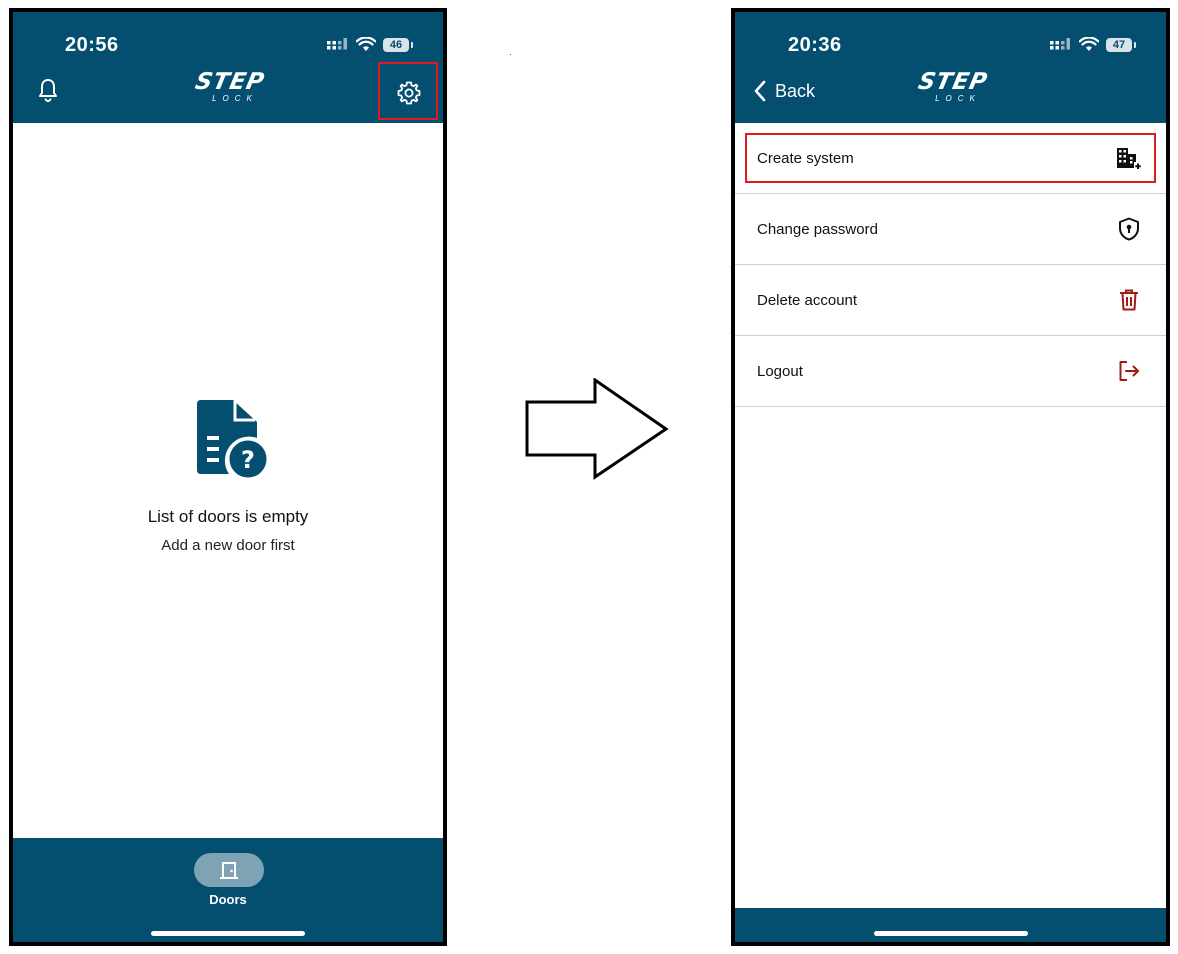 Image resolution: width=1178 pixels, height=954 pixels. I want to click on status-time: 20:56, so click(92, 45).